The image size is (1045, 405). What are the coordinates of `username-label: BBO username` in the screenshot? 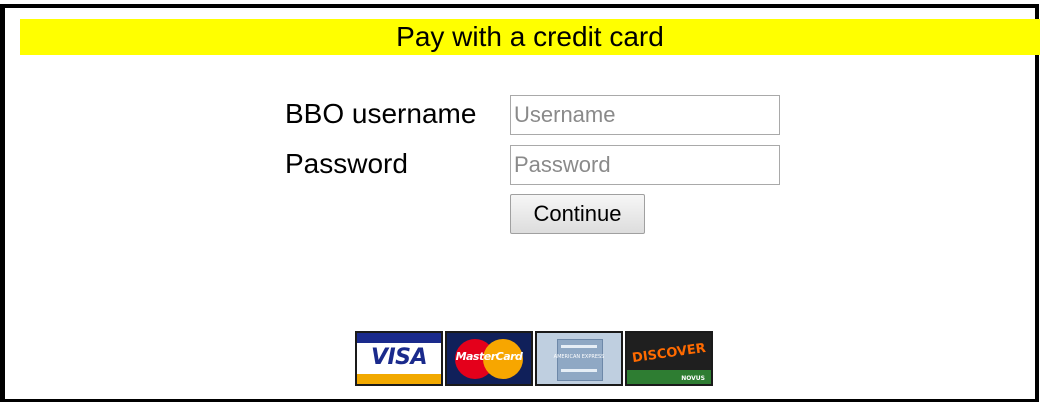 It's located at (381, 113).